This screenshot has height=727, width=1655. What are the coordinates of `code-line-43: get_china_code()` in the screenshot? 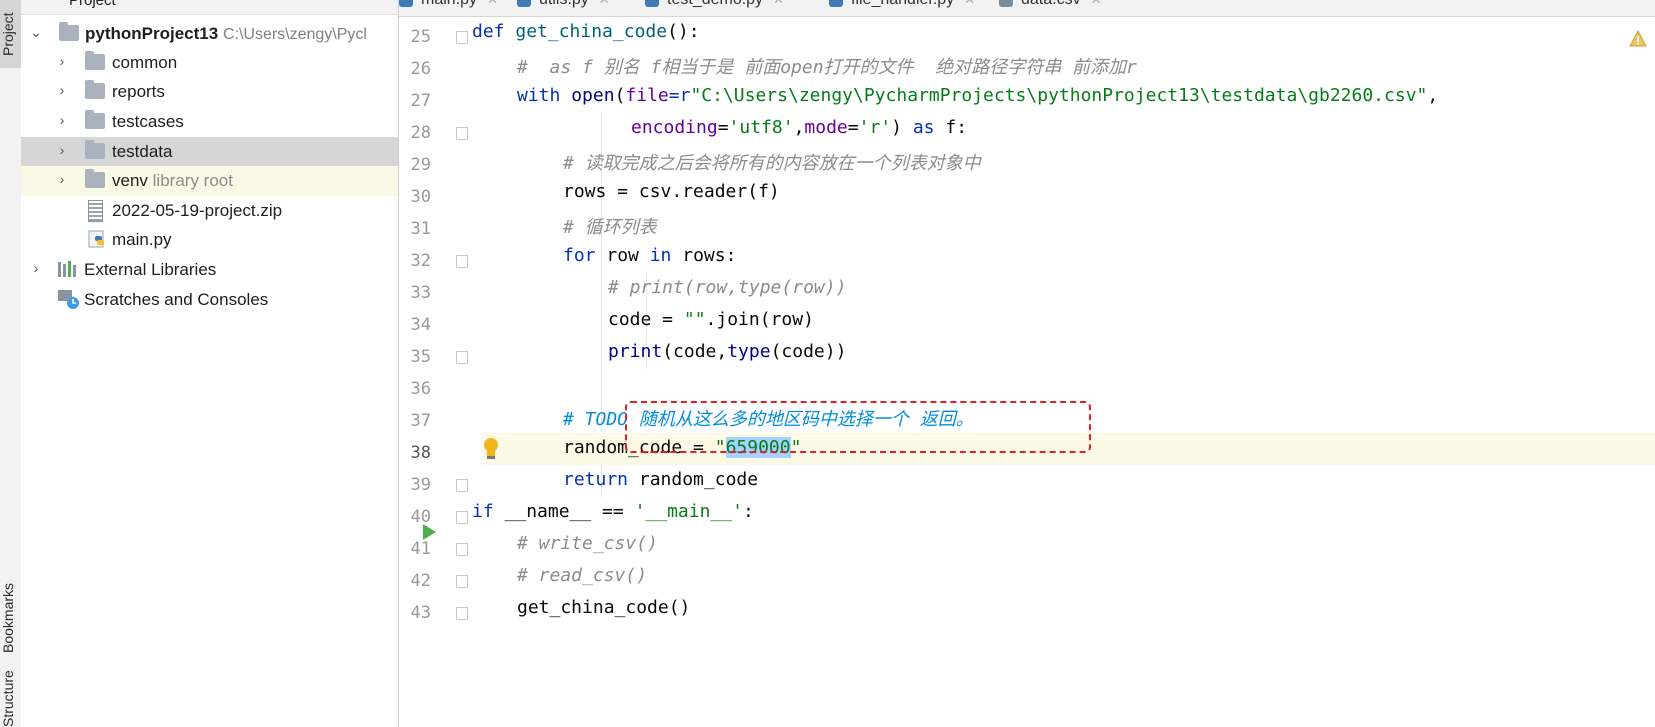 It's located at (1069, 609).